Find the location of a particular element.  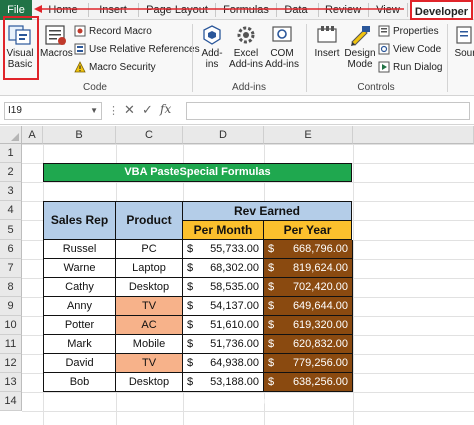

tab-formulas: Formulas is located at coordinates (246, 10).